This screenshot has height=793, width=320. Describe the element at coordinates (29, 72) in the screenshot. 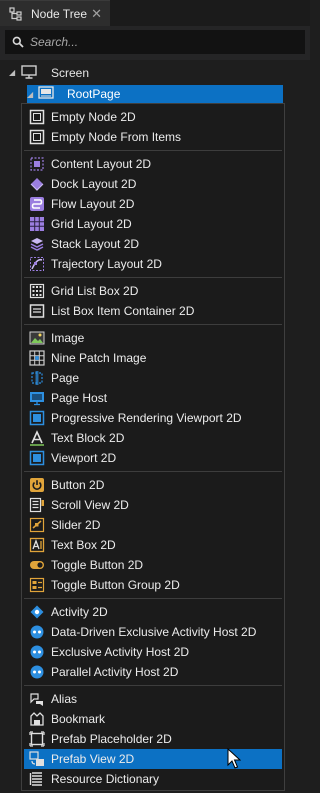

I see `screen-icon` at that location.